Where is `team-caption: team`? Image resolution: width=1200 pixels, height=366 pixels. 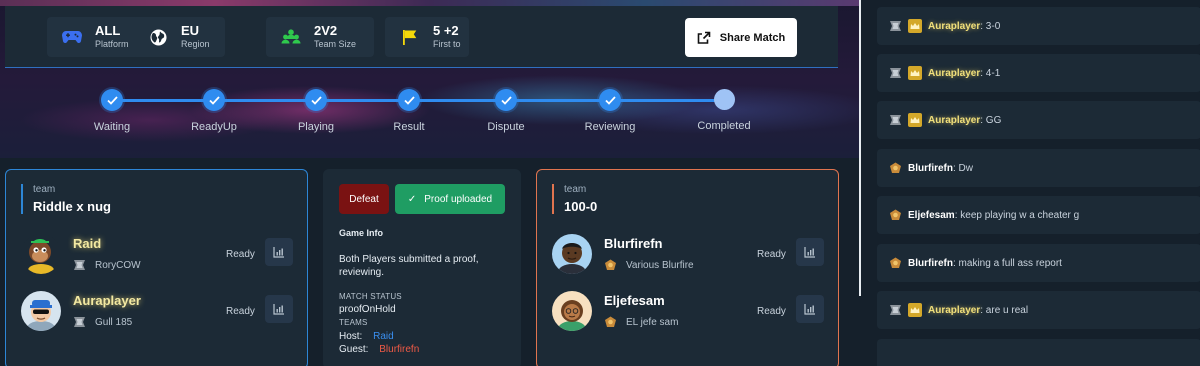 team-caption: team is located at coordinates (44, 189).